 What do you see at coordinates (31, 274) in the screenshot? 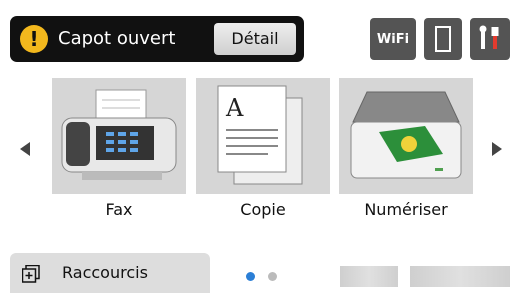
I see `shortcut-icon` at bounding box center [31, 274].